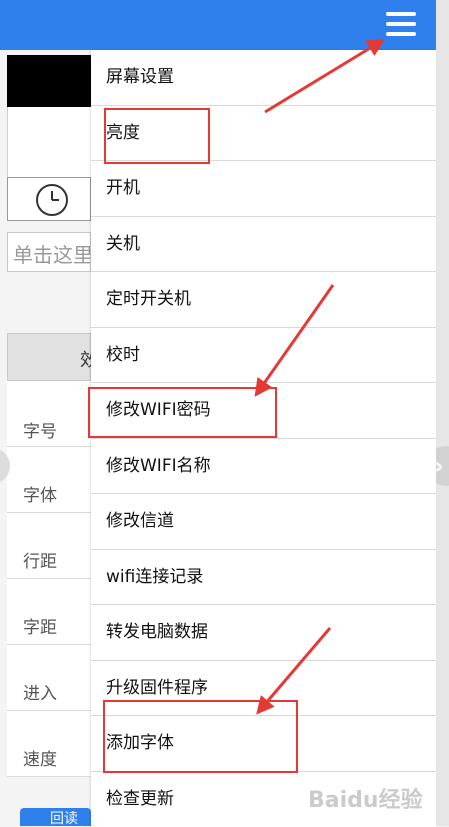 The height and width of the screenshot is (827, 449). Describe the element at coordinates (49, 744) in the screenshot. I see `settings-row-speed: 速度` at that location.